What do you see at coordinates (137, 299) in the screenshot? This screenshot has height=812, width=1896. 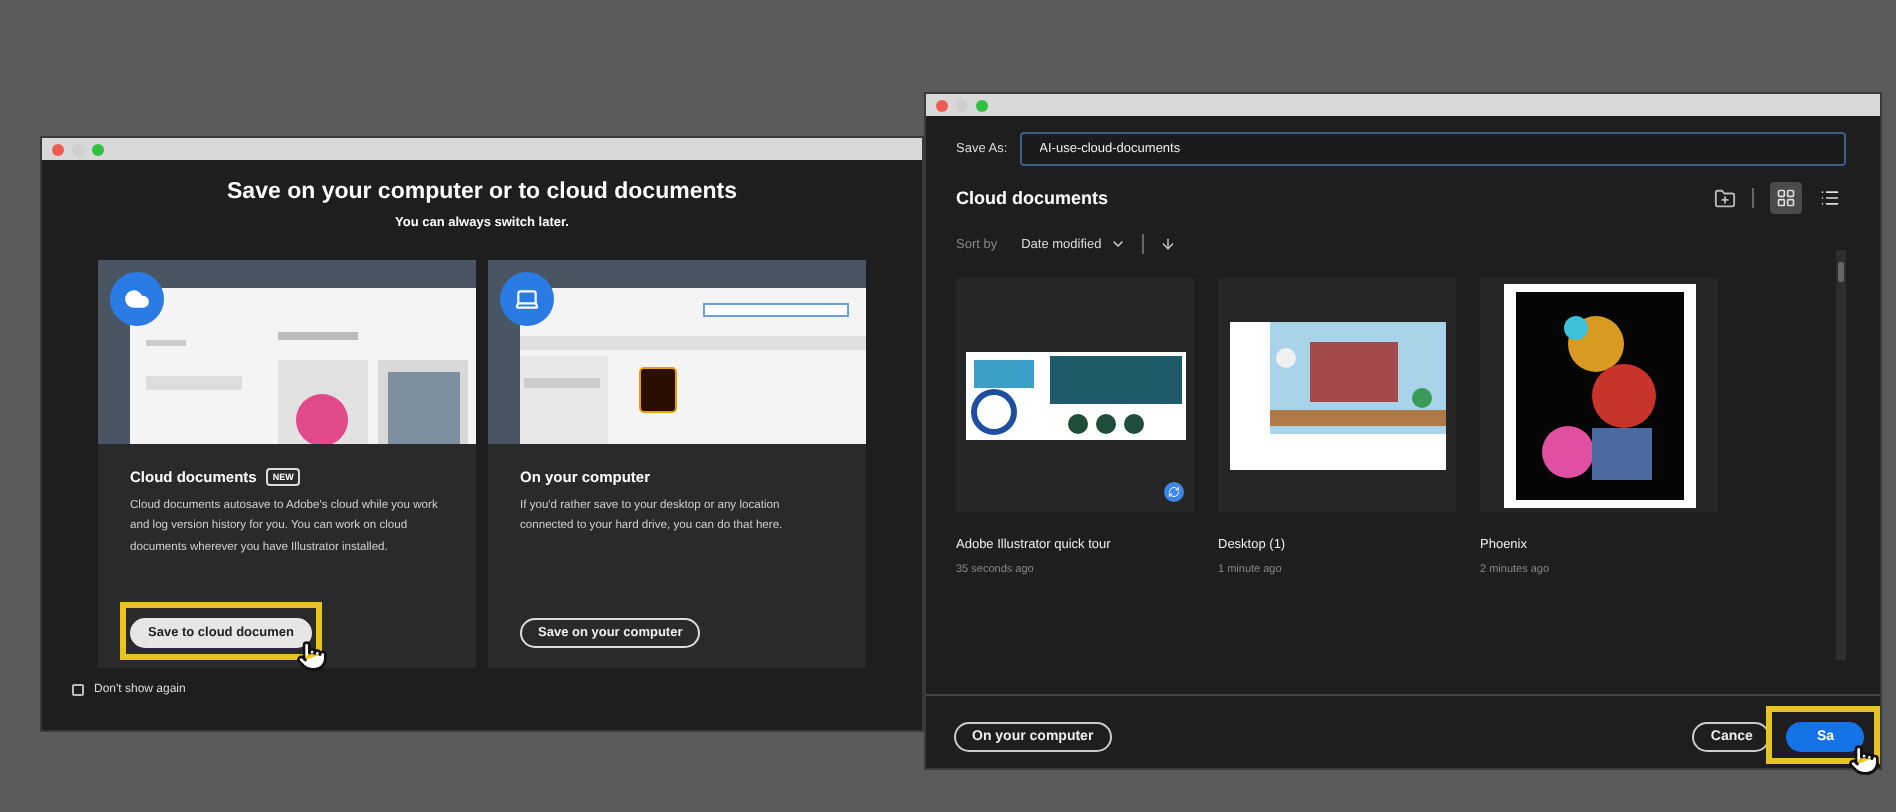 I see `cloud-icon` at bounding box center [137, 299].